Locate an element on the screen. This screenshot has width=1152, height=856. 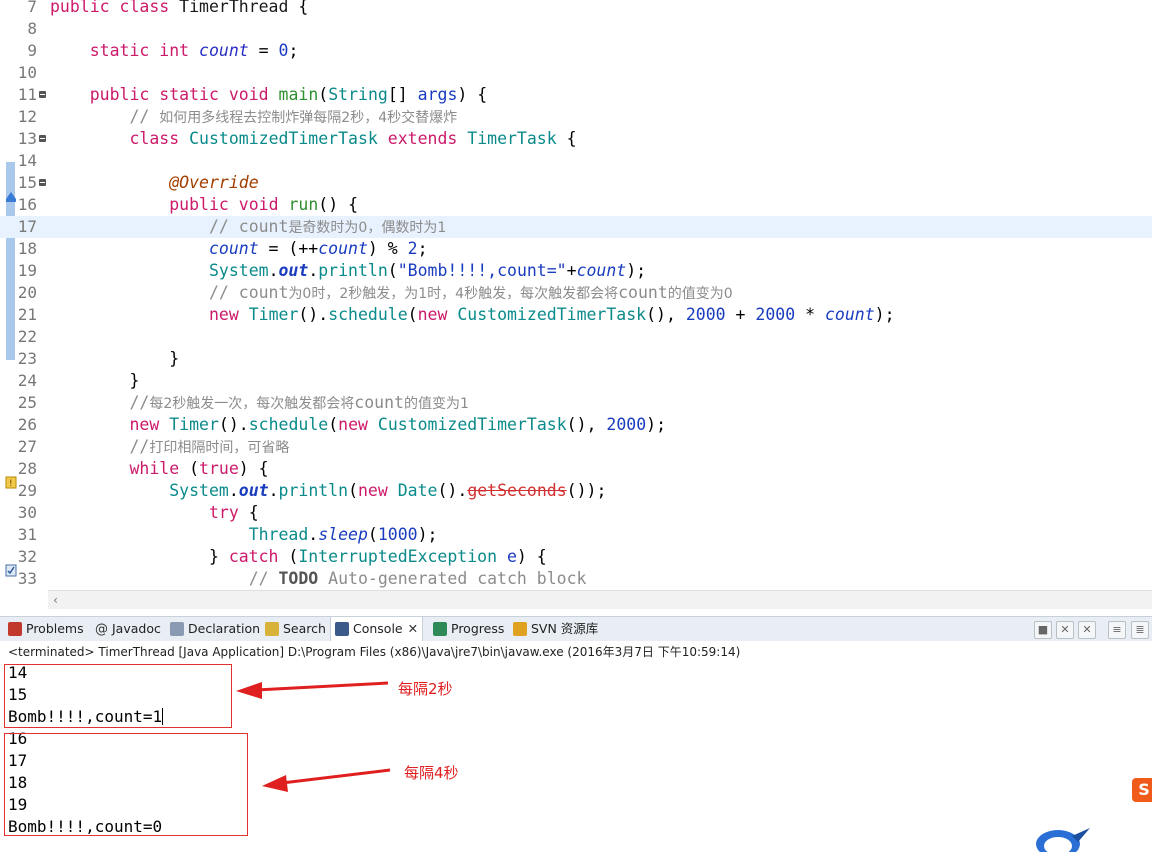
remove-all-icon: ✕ is located at coordinates (1087, 630).